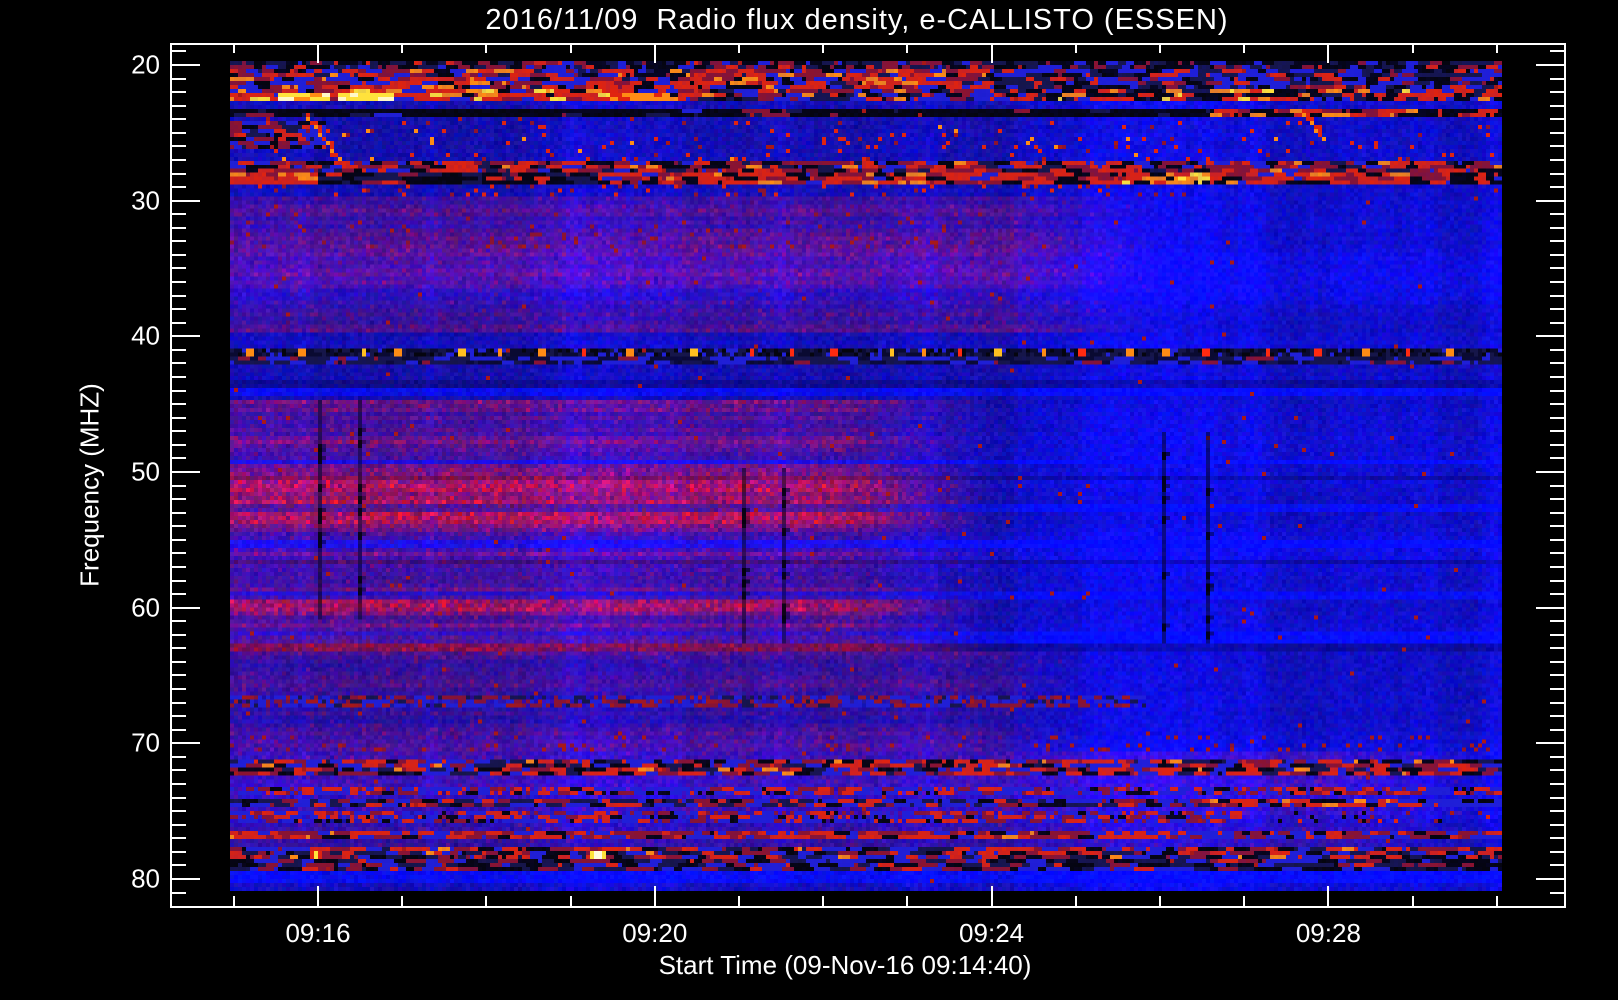 The height and width of the screenshot is (1000, 1618). What do you see at coordinates (845, 965) in the screenshot?
I see `x-axis-label: Start Time (09-Nov-16 09:14:40)` at bounding box center [845, 965].